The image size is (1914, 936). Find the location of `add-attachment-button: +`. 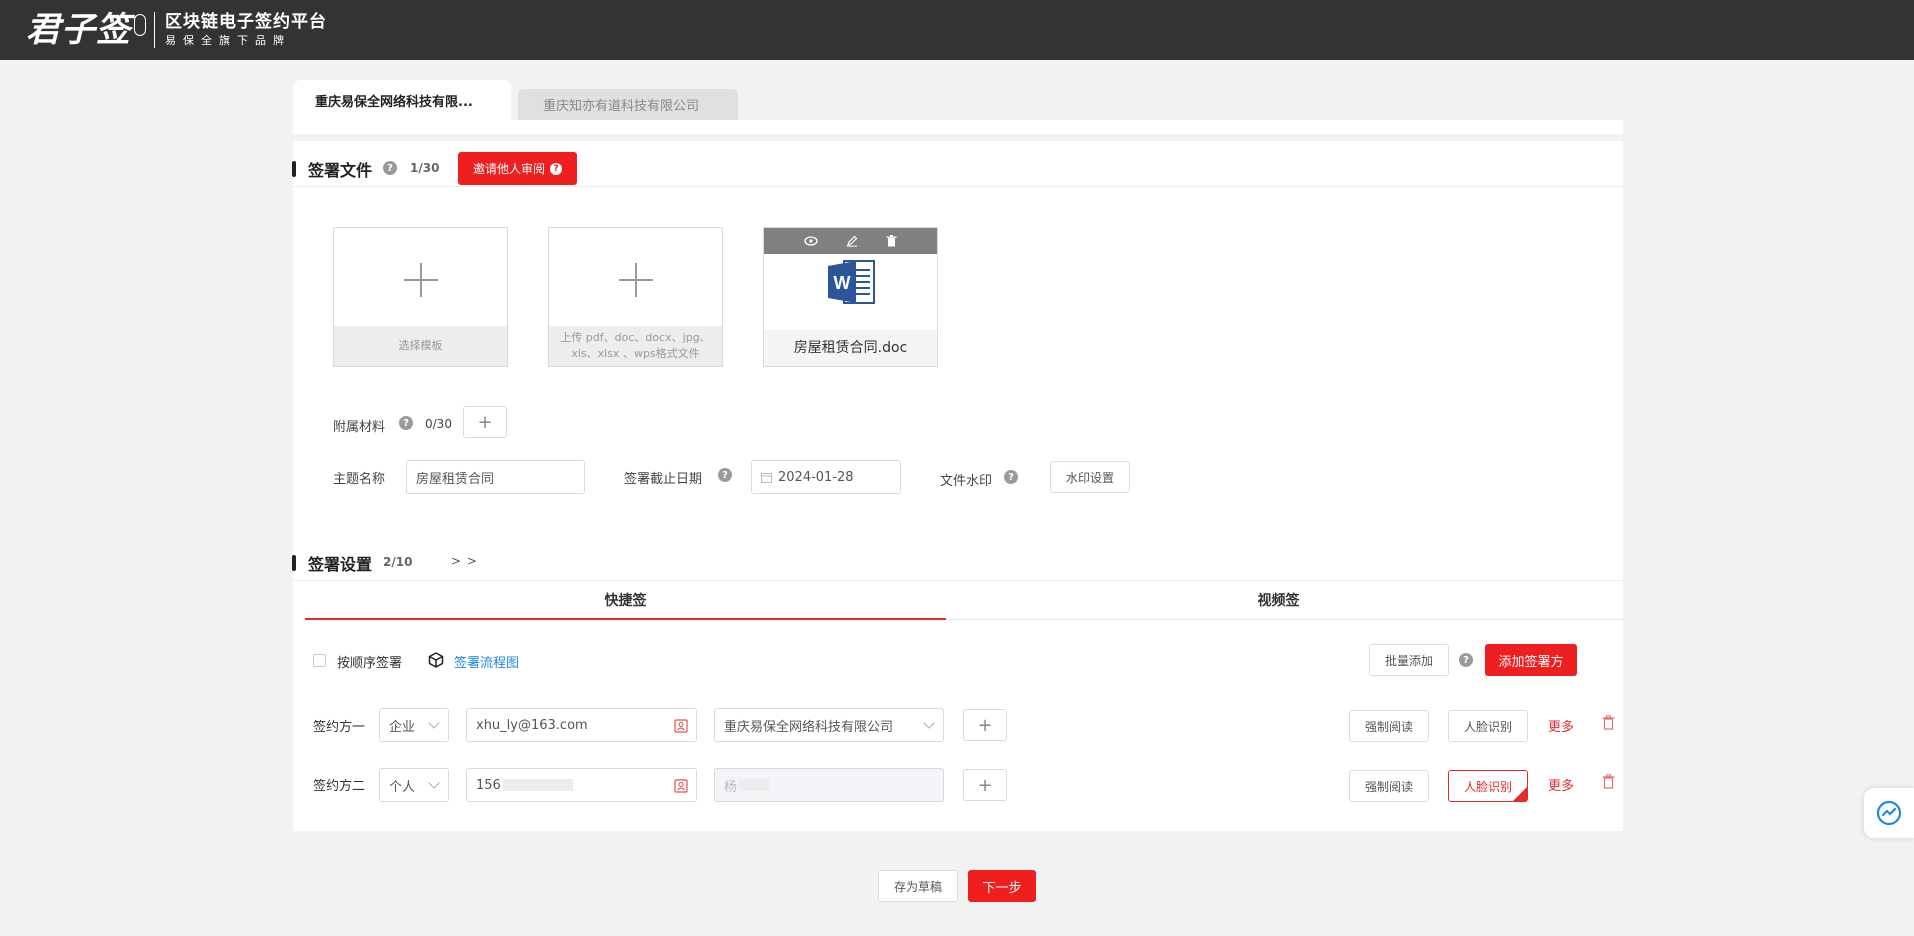

add-attachment-button: + is located at coordinates (485, 422).